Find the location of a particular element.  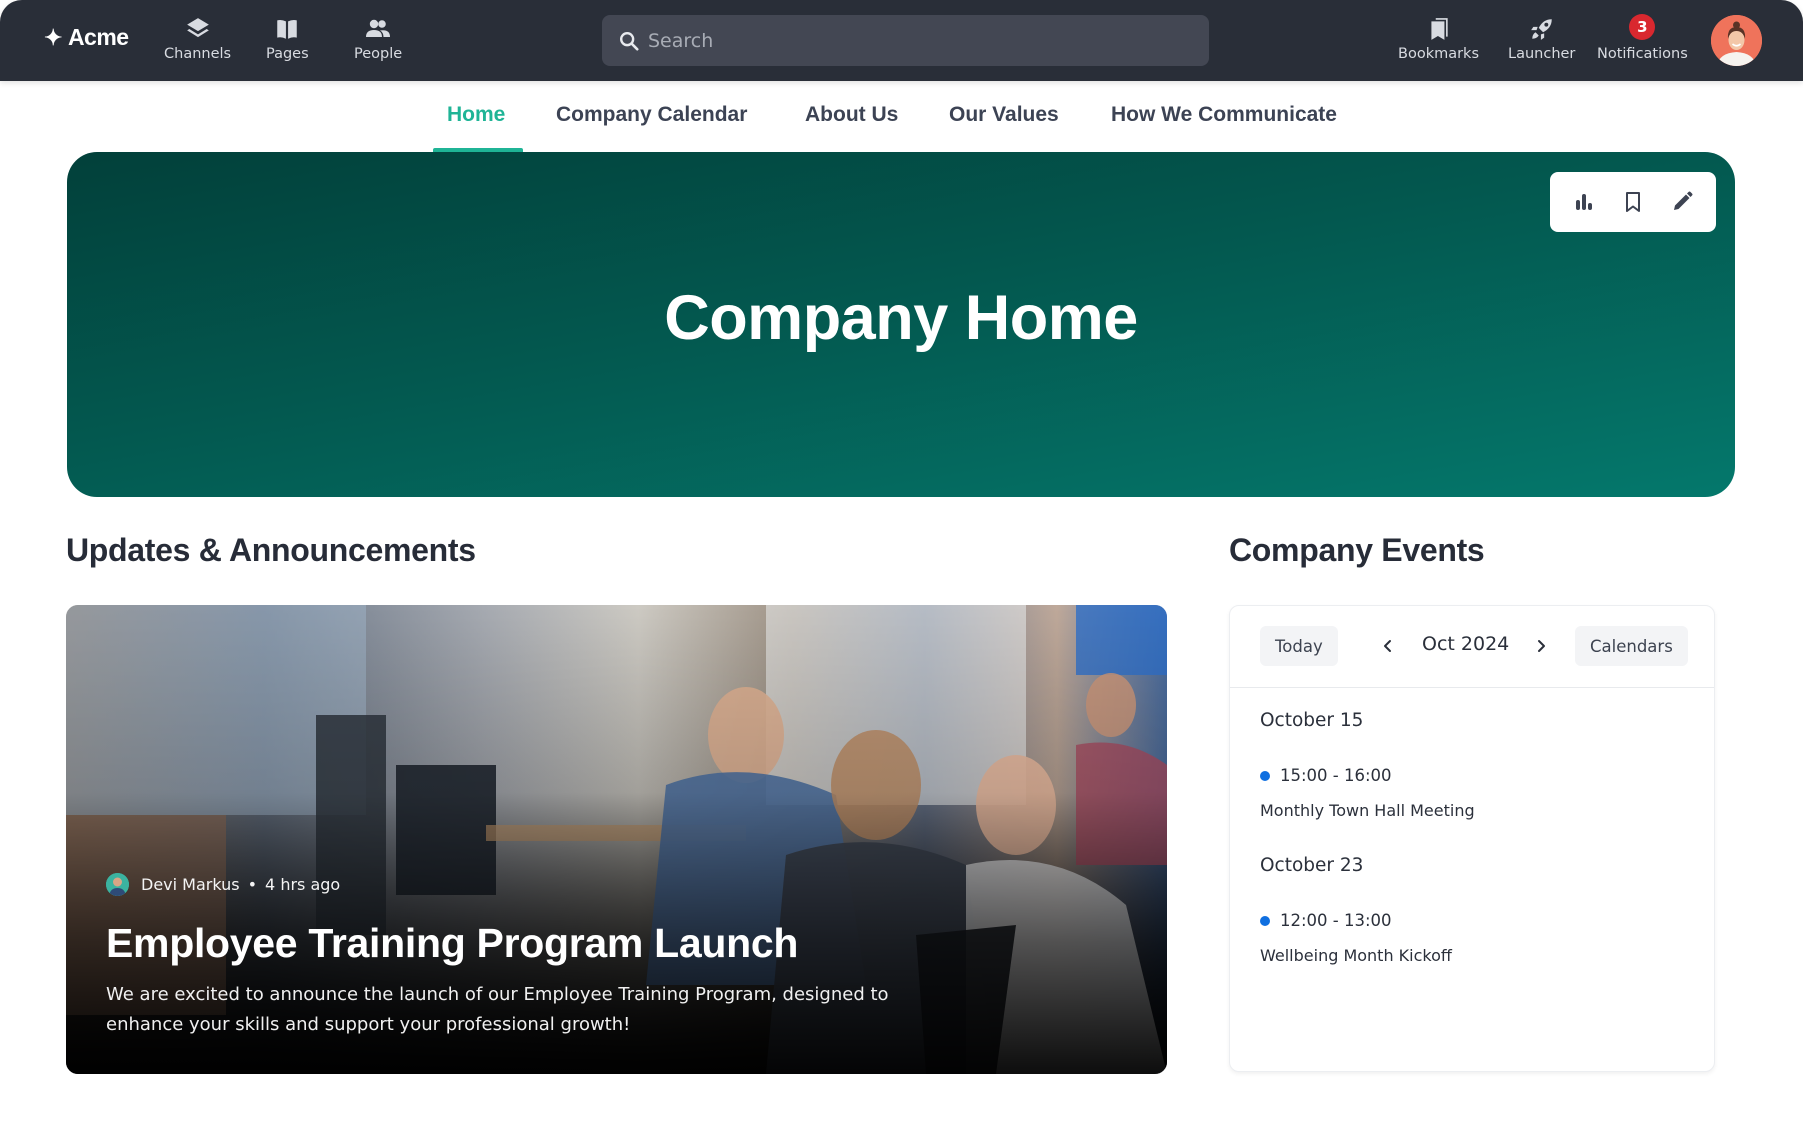

nav-pages: Pages is located at coordinates (287, 39).